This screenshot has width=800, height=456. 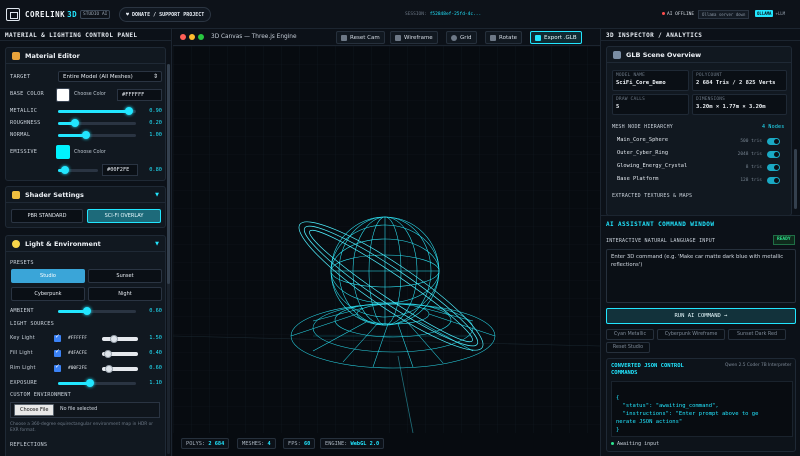 I want to click on interpreter-model: Qwen 2.5 Coder 7B Interpreter, so click(x=758, y=365).